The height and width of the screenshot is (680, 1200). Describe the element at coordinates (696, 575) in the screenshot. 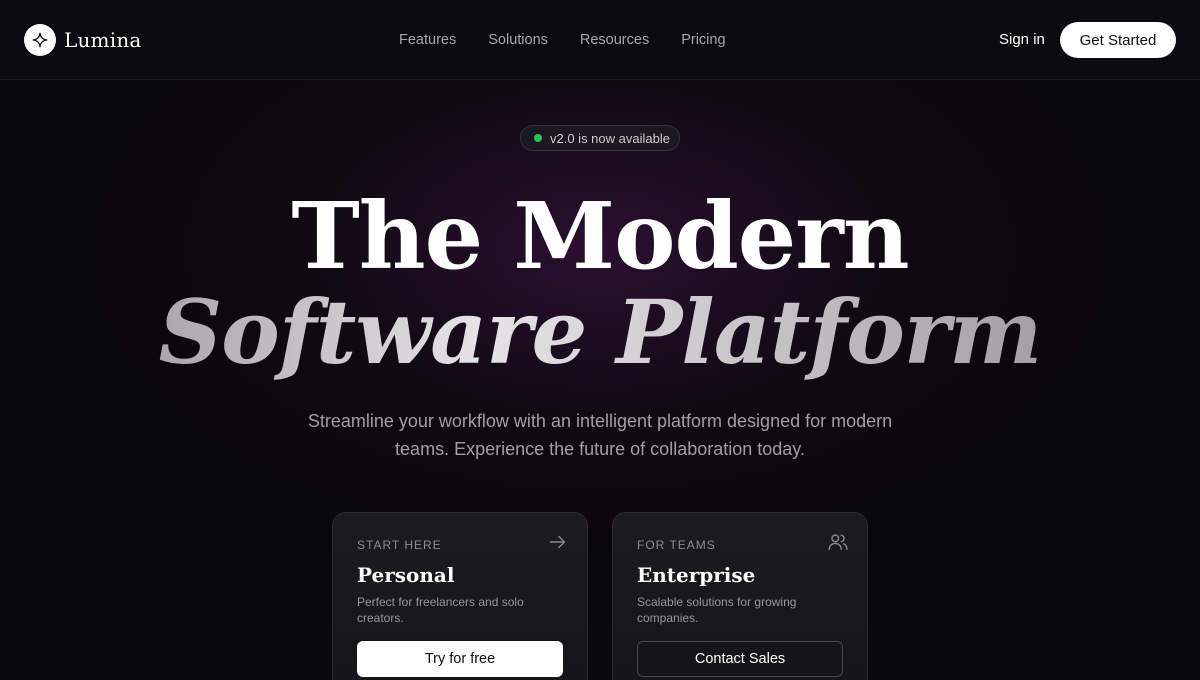

I see `card-title: Enterprise` at that location.